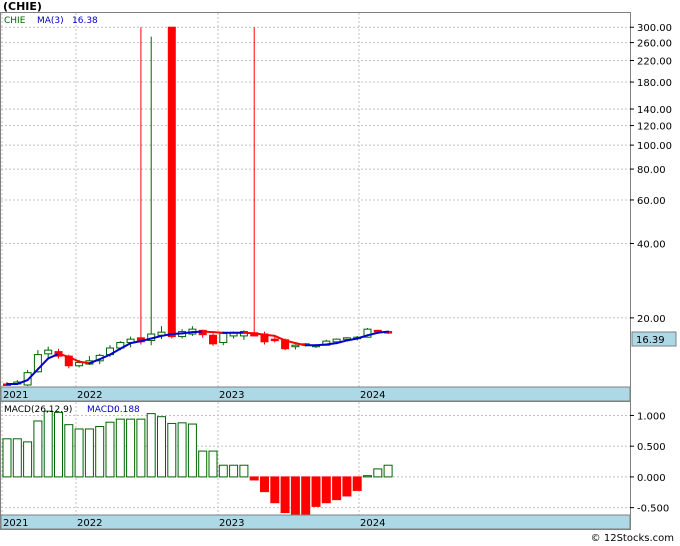  I want to click on macd-x-tick-label: 2021, so click(15, 523).